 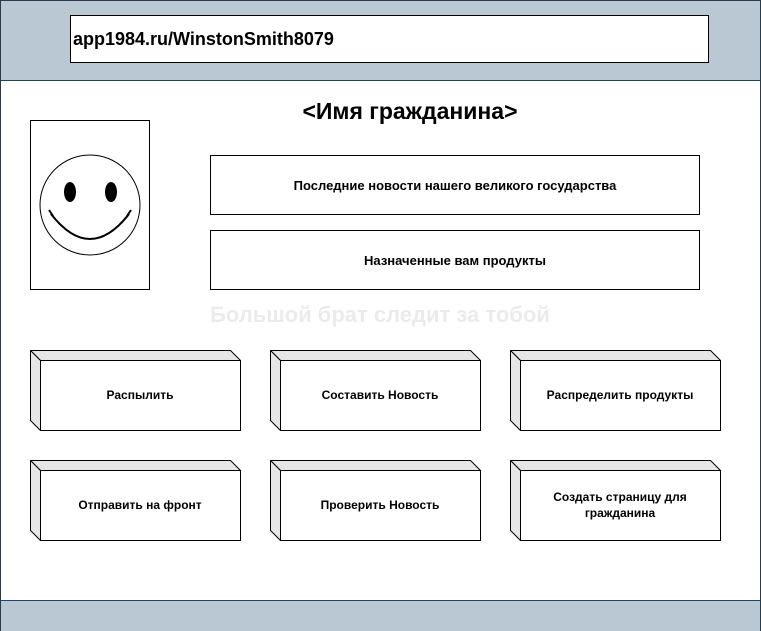 What do you see at coordinates (620, 394) in the screenshot?
I see `distribute-products-label: Распределить продукты` at bounding box center [620, 394].